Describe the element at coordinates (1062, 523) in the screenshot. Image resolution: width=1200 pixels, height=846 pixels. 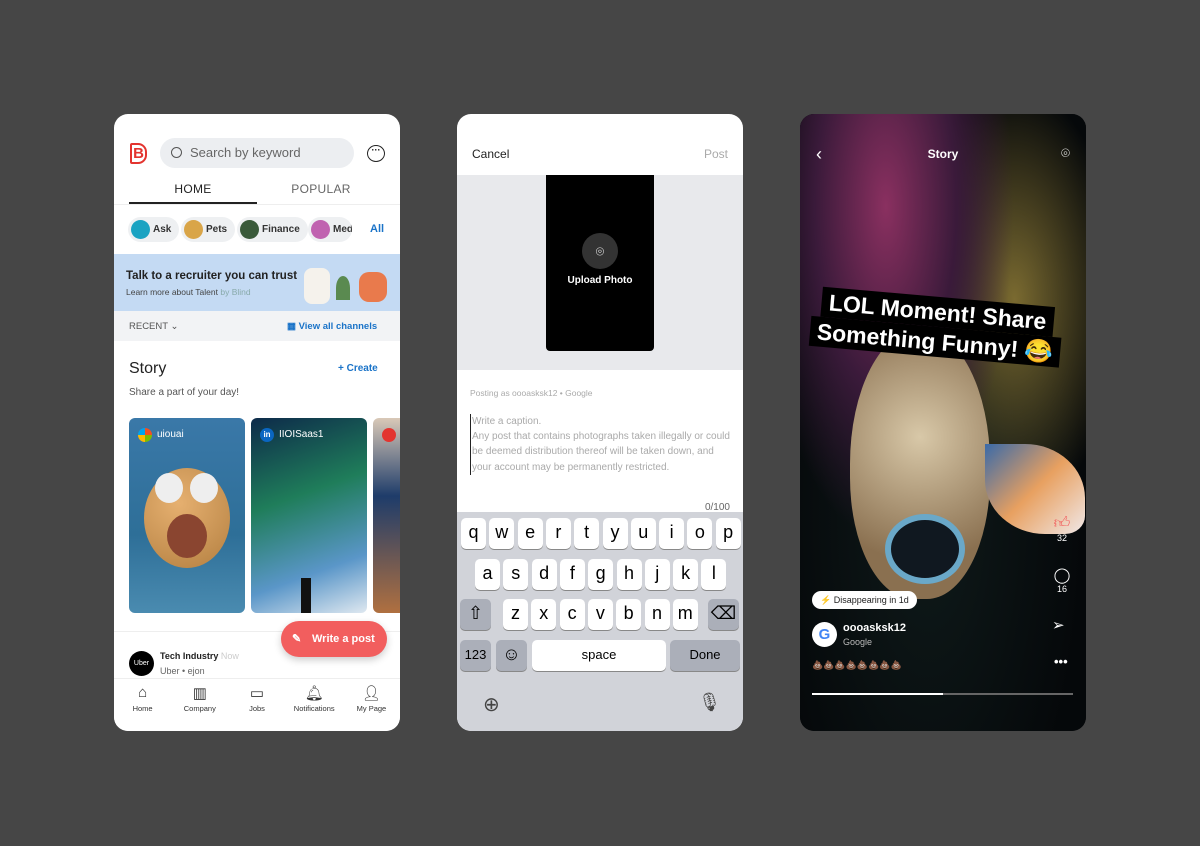
I see `thumbs-up-icon: 👍︎` at that location.